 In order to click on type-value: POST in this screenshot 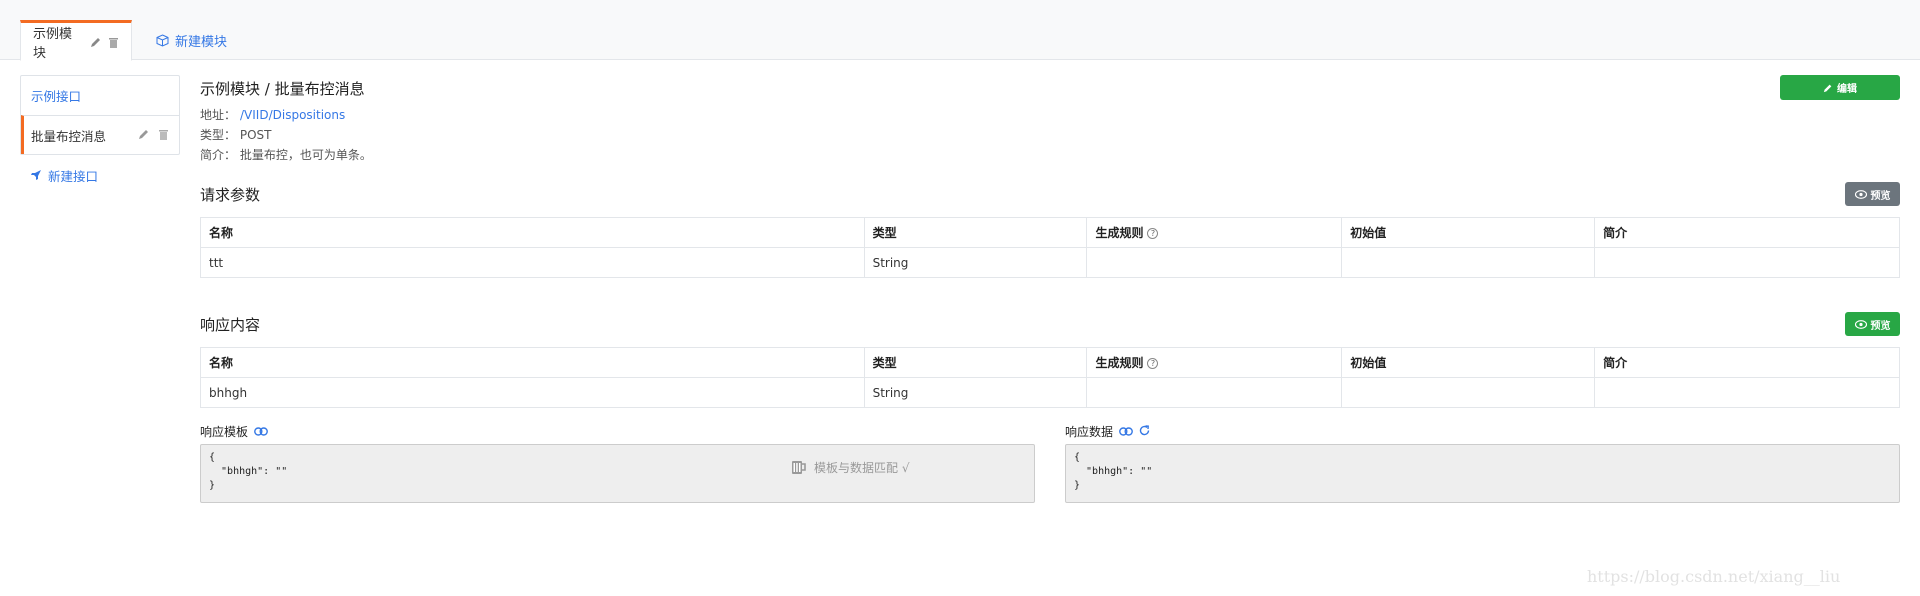, I will do `click(255, 135)`.